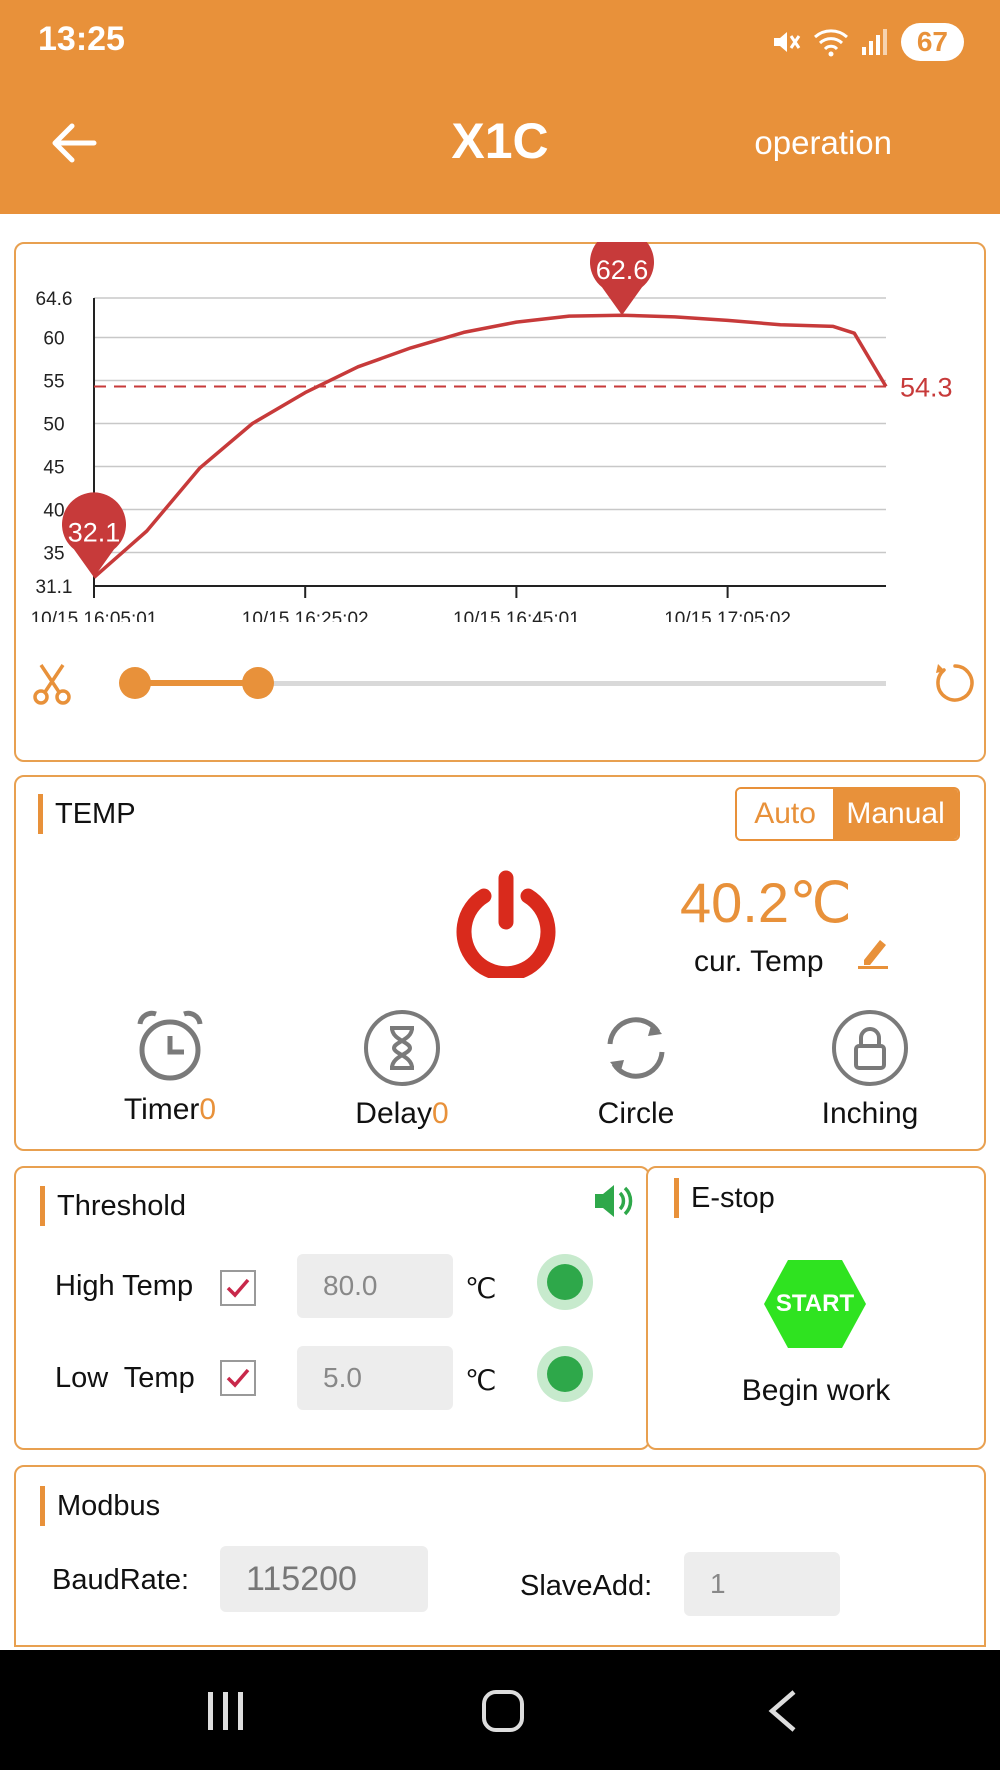 This screenshot has width=1000, height=1770. What do you see at coordinates (762, 1584) in the screenshot?
I see `slave-address-input: 1` at bounding box center [762, 1584].